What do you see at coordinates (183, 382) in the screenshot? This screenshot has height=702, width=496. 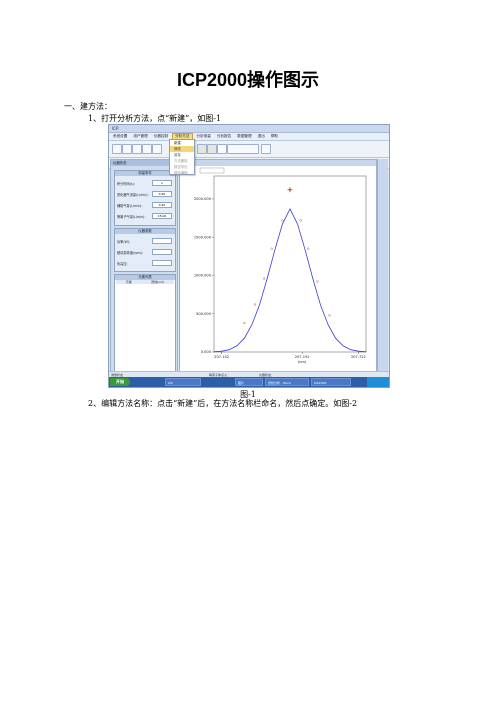 I see `task-item: ICP` at bounding box center [183, 382].